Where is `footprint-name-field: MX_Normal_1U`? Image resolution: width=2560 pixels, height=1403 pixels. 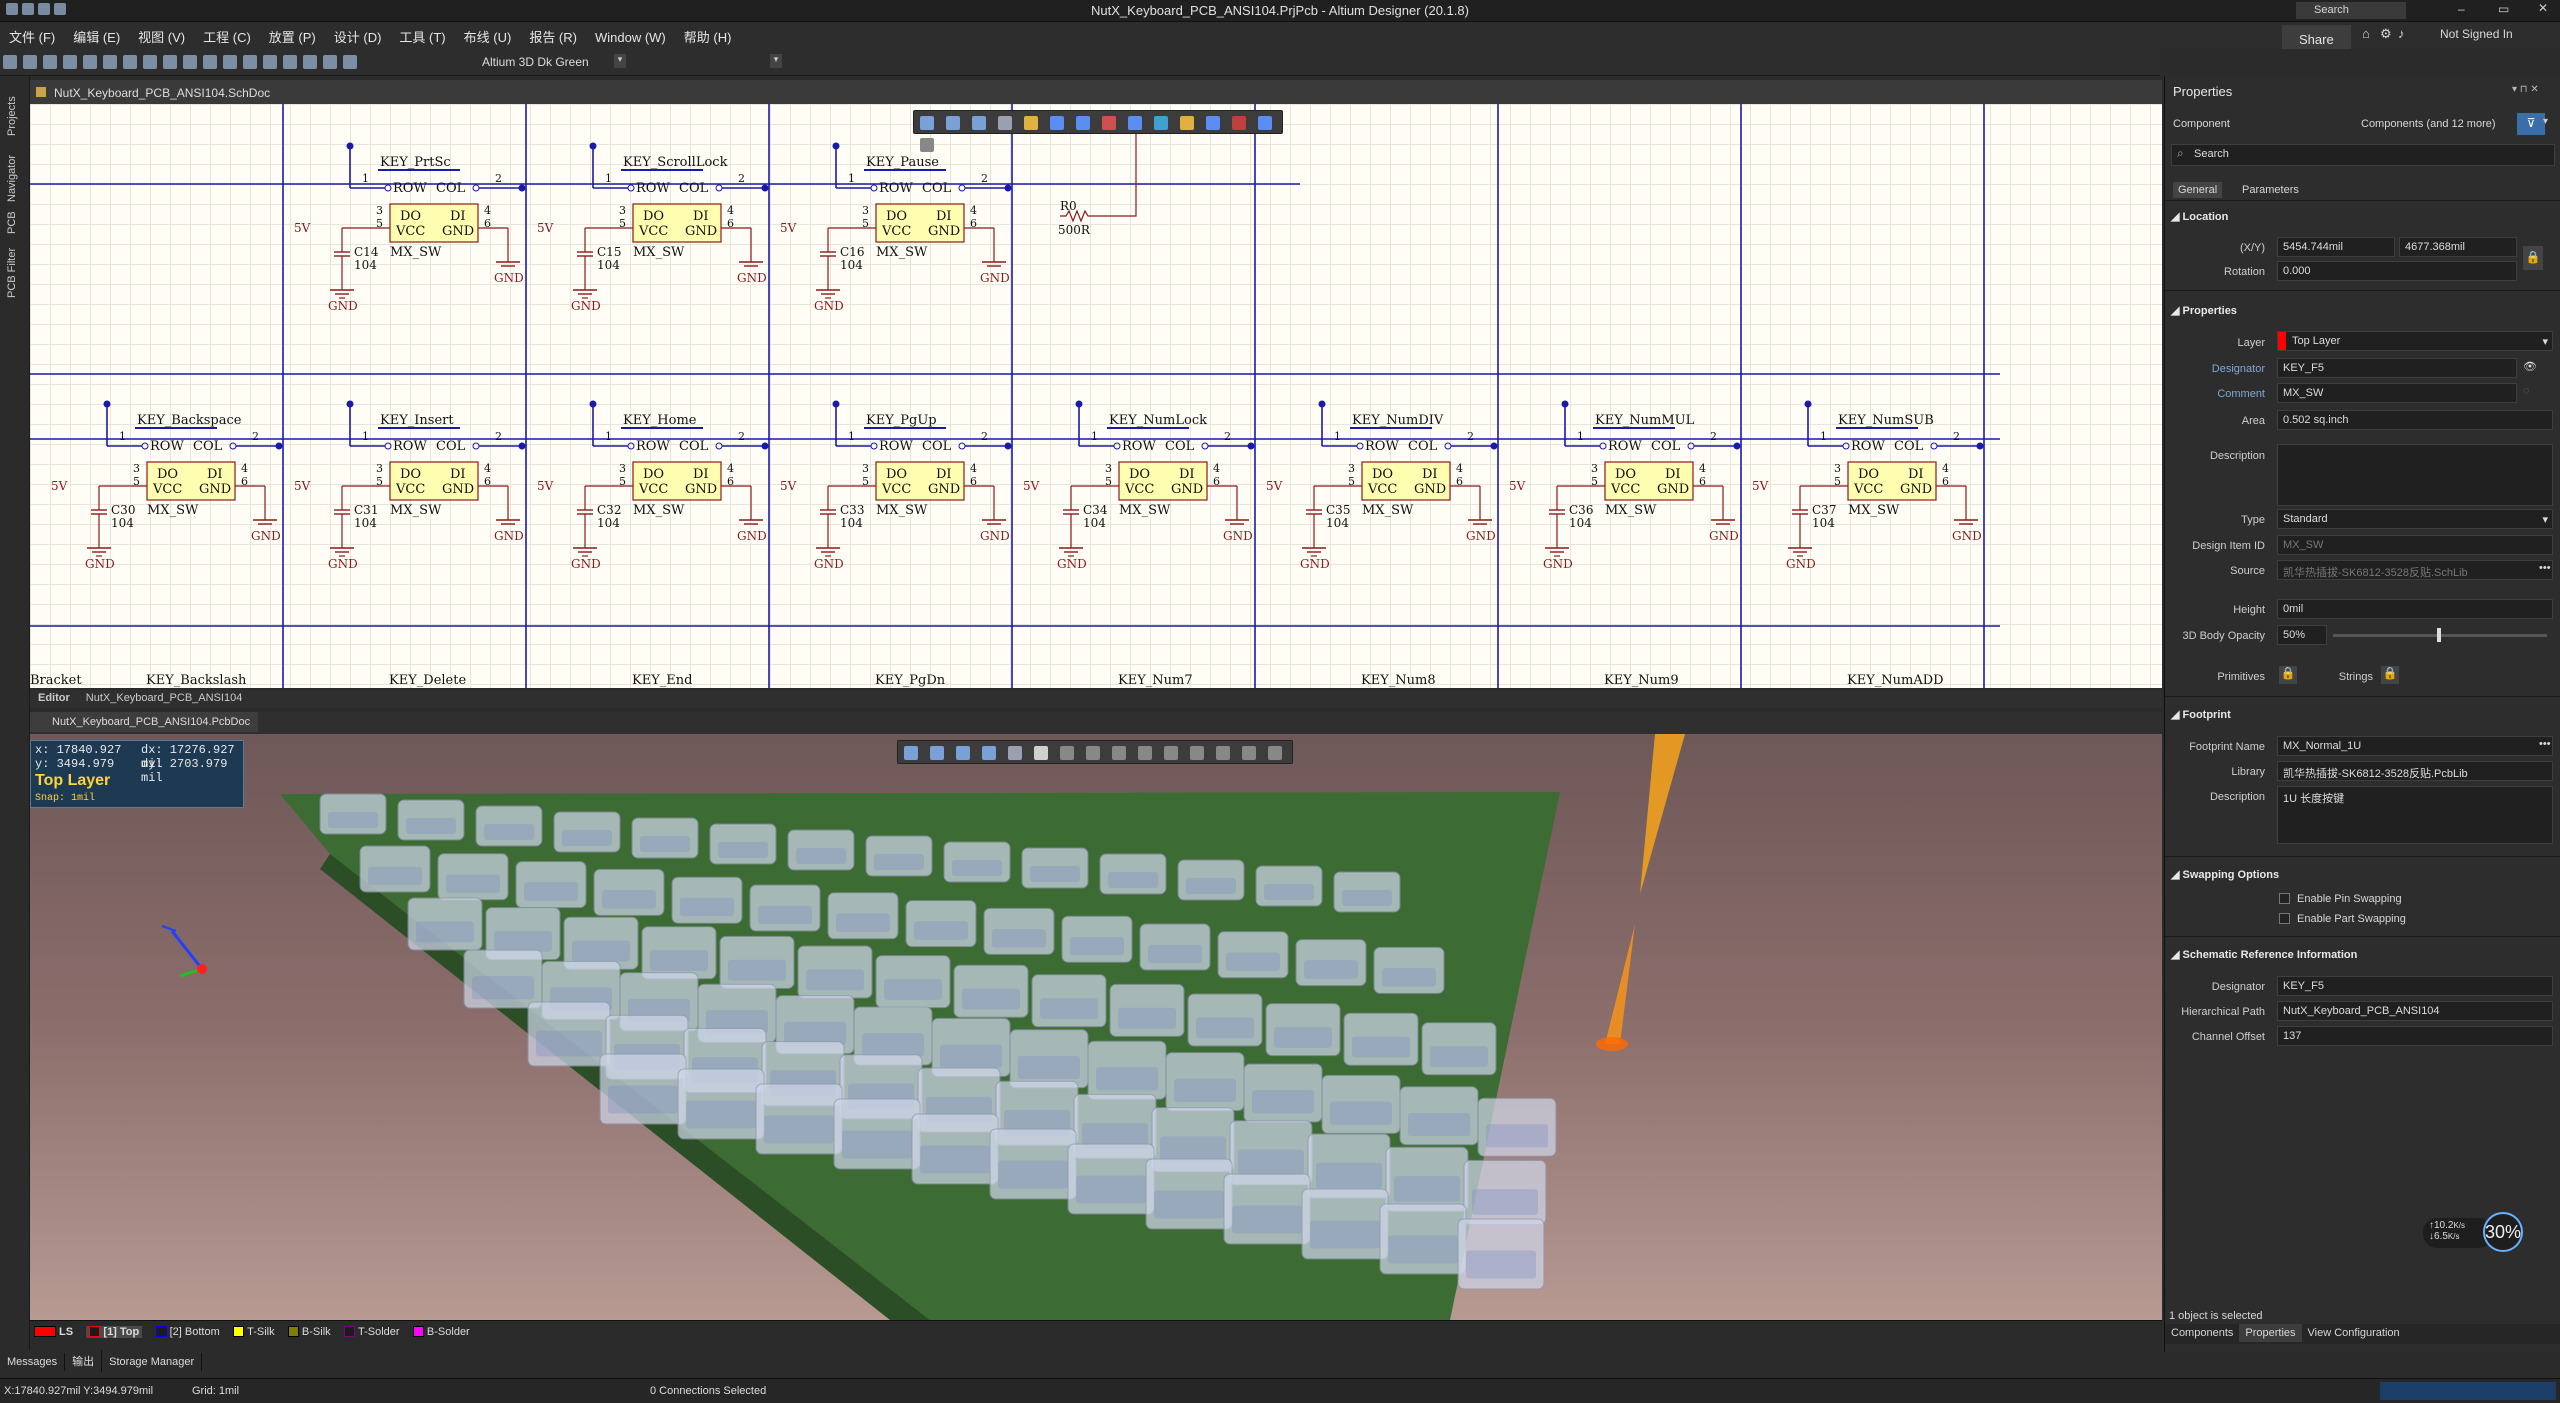
footprint-name-field: MX_Normal_1U is located at coordinates (2415, 746).